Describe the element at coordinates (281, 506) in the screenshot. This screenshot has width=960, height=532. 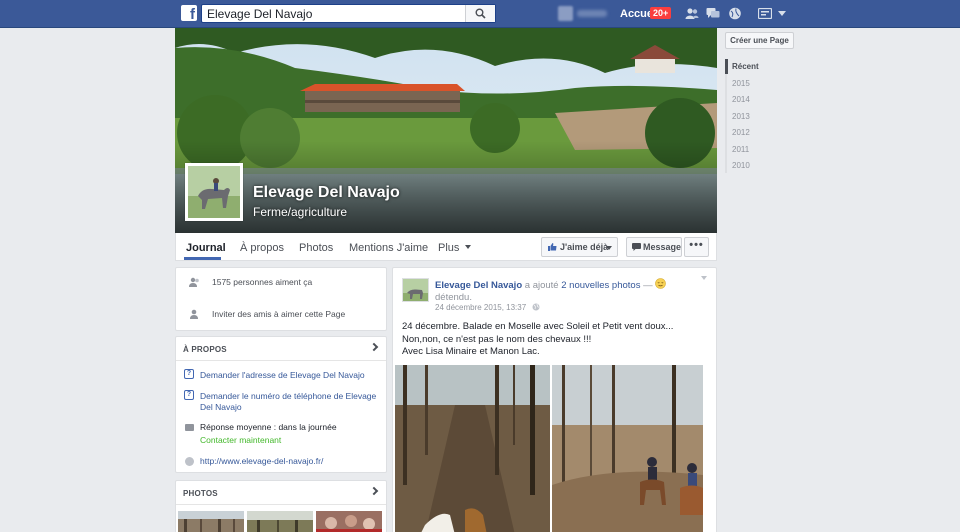
I see `photos-card: PHOTOS` at that location.